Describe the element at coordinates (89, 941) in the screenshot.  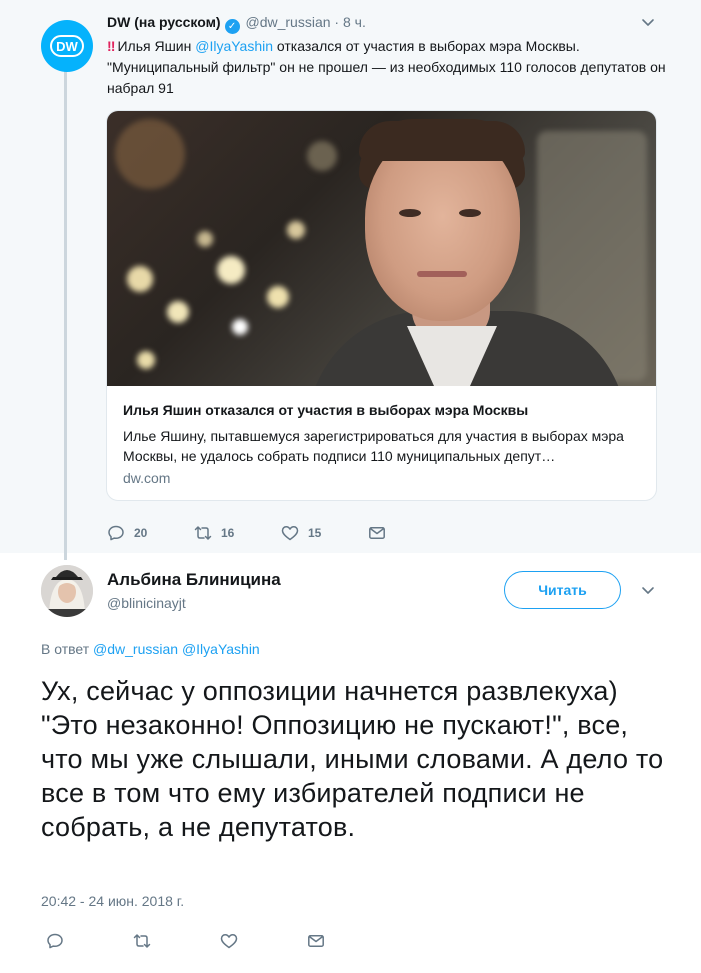
I see `reply-button` at that location.